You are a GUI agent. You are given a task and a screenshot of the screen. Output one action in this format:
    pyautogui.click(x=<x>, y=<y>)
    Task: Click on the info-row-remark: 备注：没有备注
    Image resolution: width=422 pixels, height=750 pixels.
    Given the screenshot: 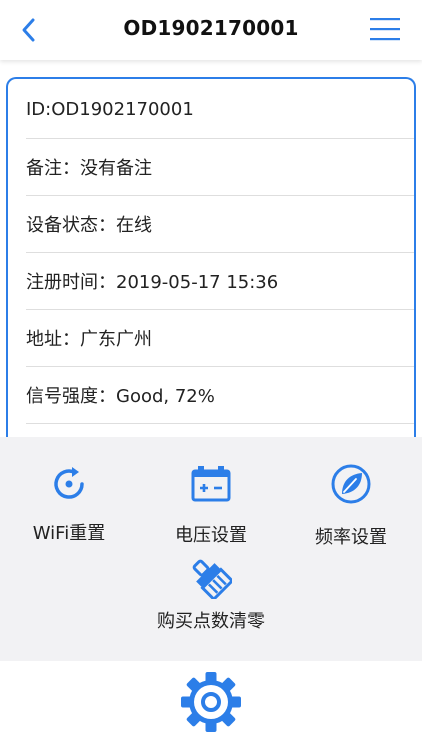 What is the action you would take?
    pyautogui.click(x=220, y=167)
    